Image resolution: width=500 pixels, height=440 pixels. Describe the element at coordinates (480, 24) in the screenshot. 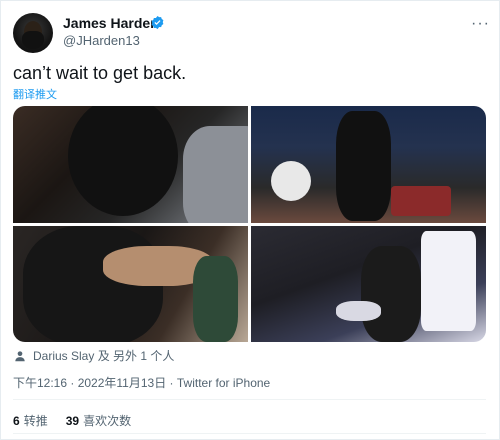

I see `more-options-icon: ···` at that location.